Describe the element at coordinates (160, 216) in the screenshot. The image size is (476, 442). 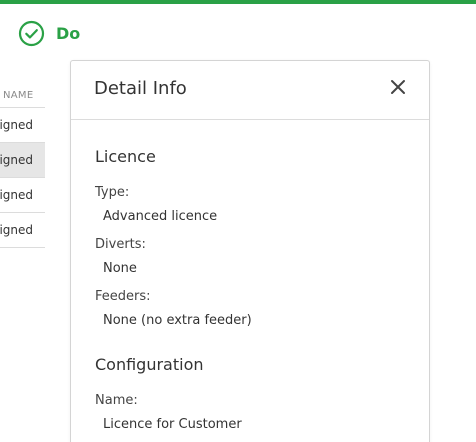
I see `field-value-type: Advanced licence` at that location.